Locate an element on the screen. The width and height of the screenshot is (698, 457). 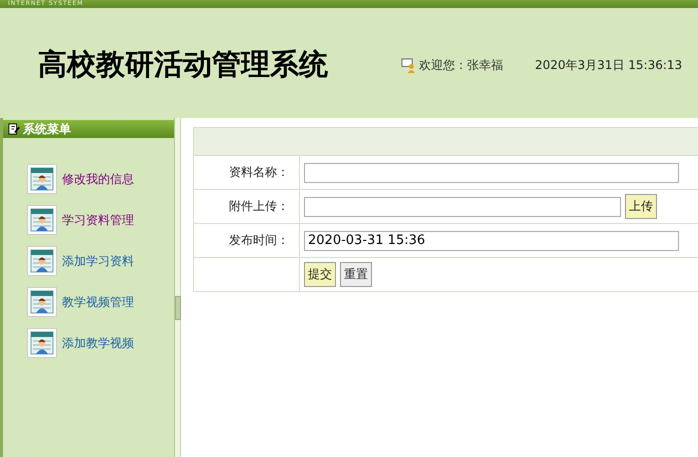
welcome-text: 欢迎您：张幸福 is located at coordinates (461, 65).